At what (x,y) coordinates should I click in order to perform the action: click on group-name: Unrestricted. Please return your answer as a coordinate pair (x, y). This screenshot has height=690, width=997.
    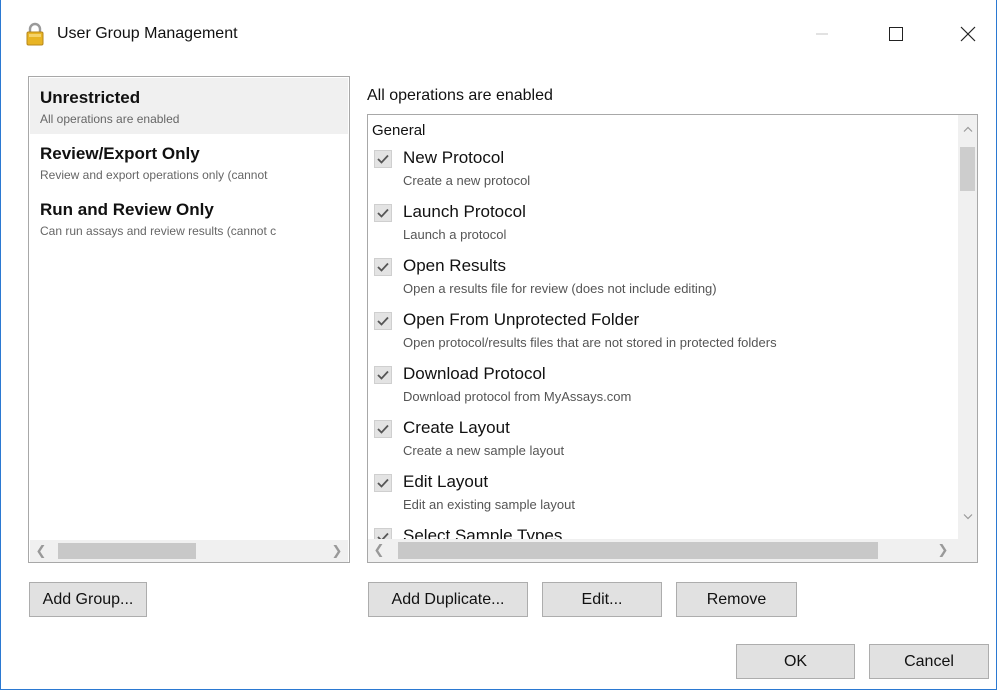
    Looking at the image, I should click on (90, 97).